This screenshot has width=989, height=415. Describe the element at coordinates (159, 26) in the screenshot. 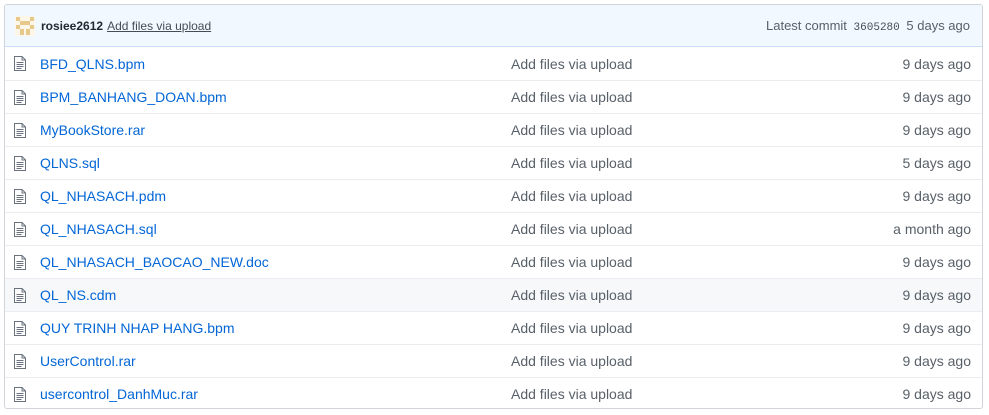

I see `commit-message-link: Add files via upload` at that location.